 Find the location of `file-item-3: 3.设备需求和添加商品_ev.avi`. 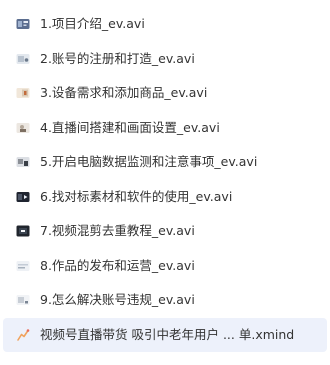

file-item-3: 3.设备需求和添加商品_ev.avi is located at coordinates (165, 93).